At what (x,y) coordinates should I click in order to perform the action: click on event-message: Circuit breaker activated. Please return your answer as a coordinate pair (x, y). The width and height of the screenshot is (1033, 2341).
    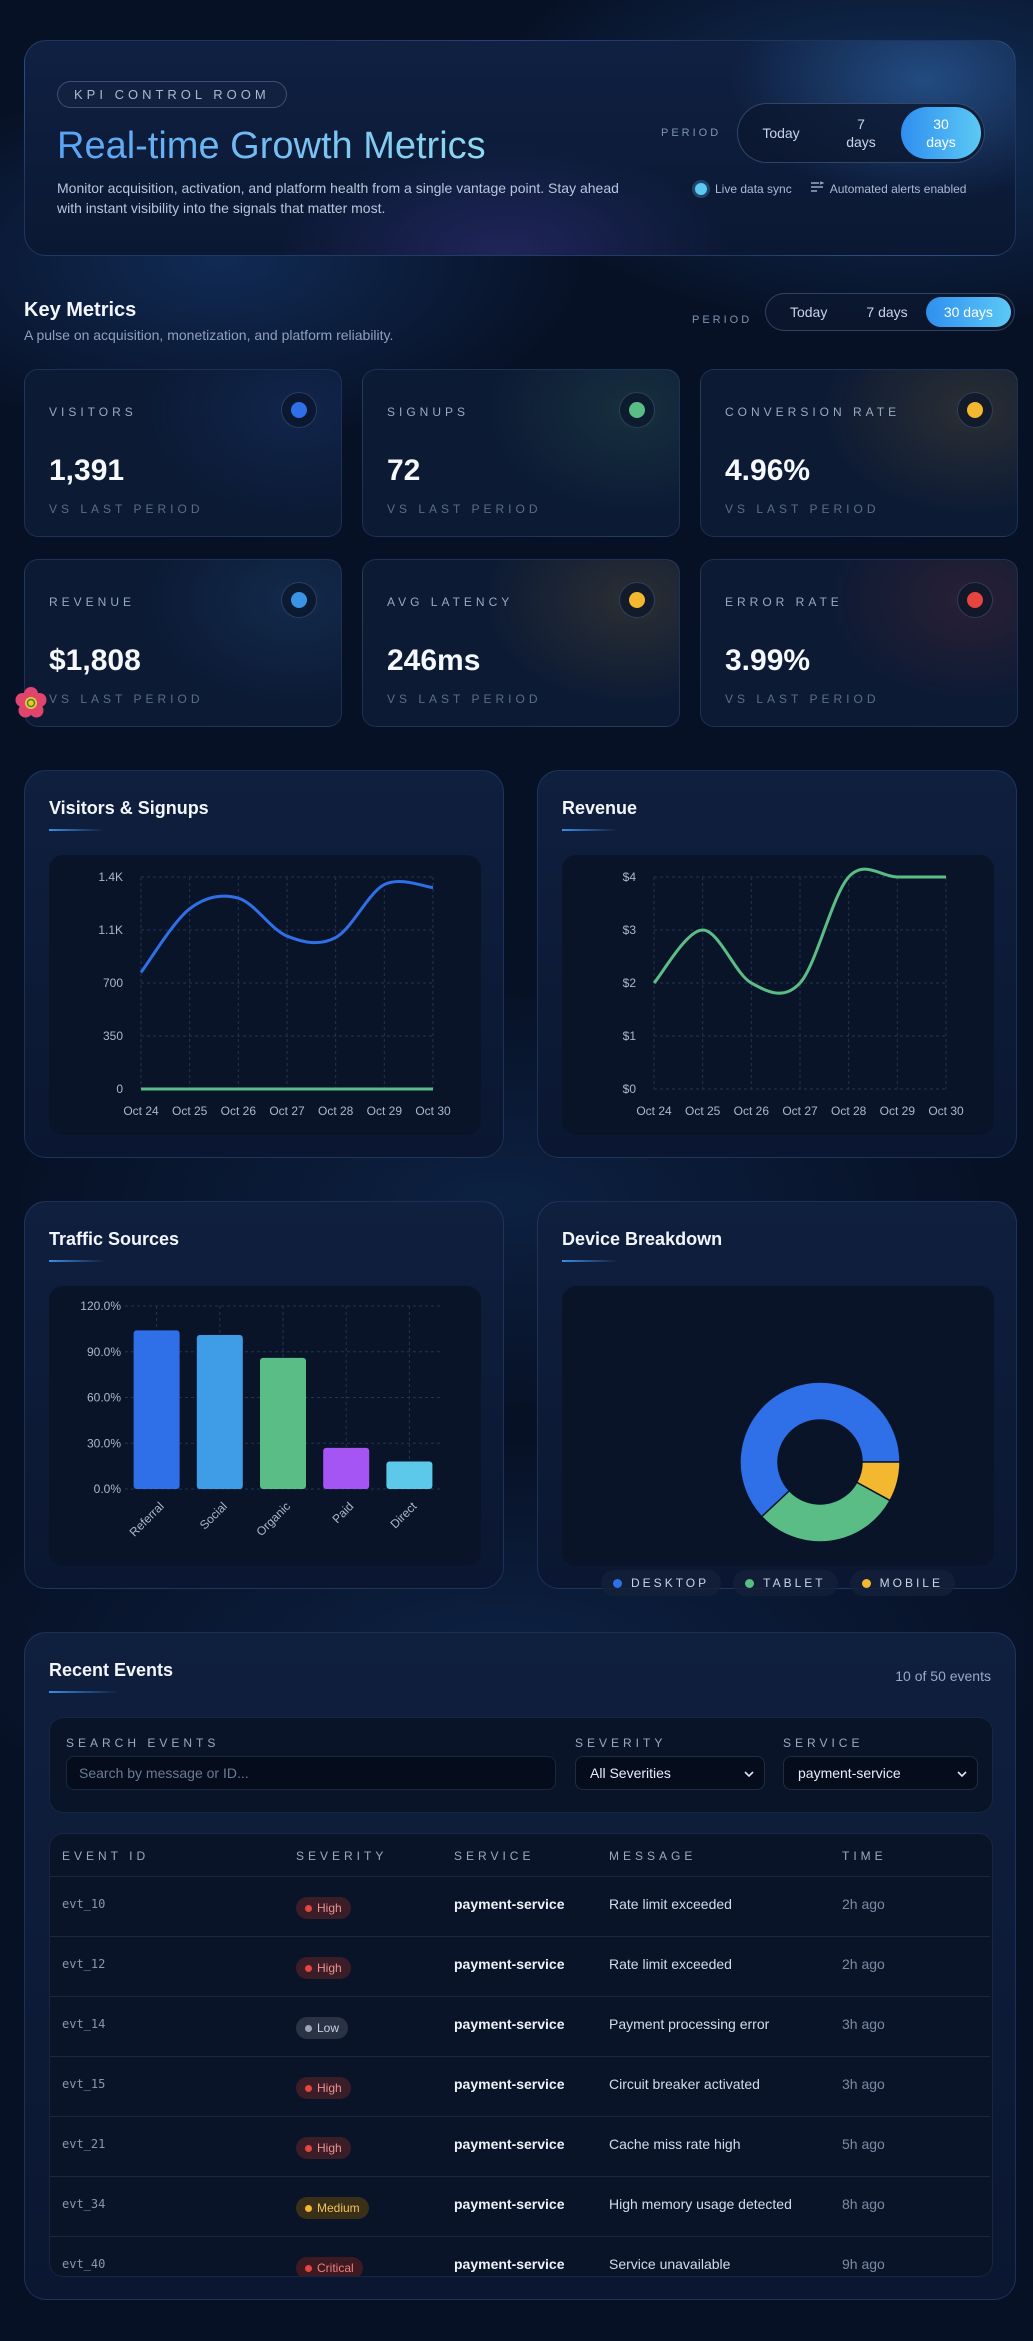
    Looking at the image, I should click on (684, 2084).